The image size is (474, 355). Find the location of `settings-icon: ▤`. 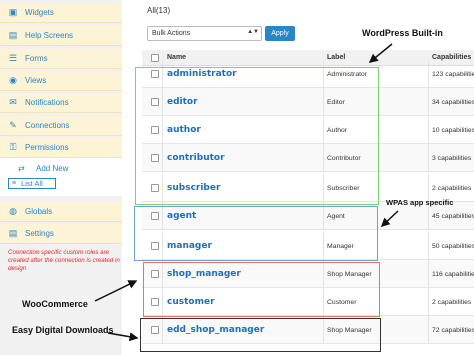

settings-icon: ▤ is located at coordinates (13, 233).